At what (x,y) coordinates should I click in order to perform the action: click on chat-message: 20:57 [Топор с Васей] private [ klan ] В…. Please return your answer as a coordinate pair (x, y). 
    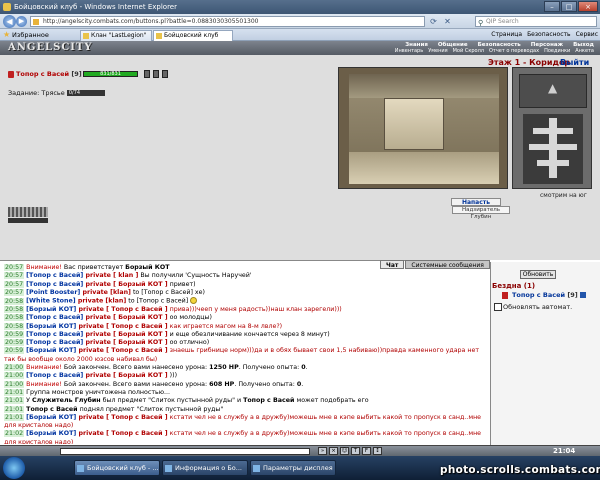
    Looking at the image, I should click on (245, 276).